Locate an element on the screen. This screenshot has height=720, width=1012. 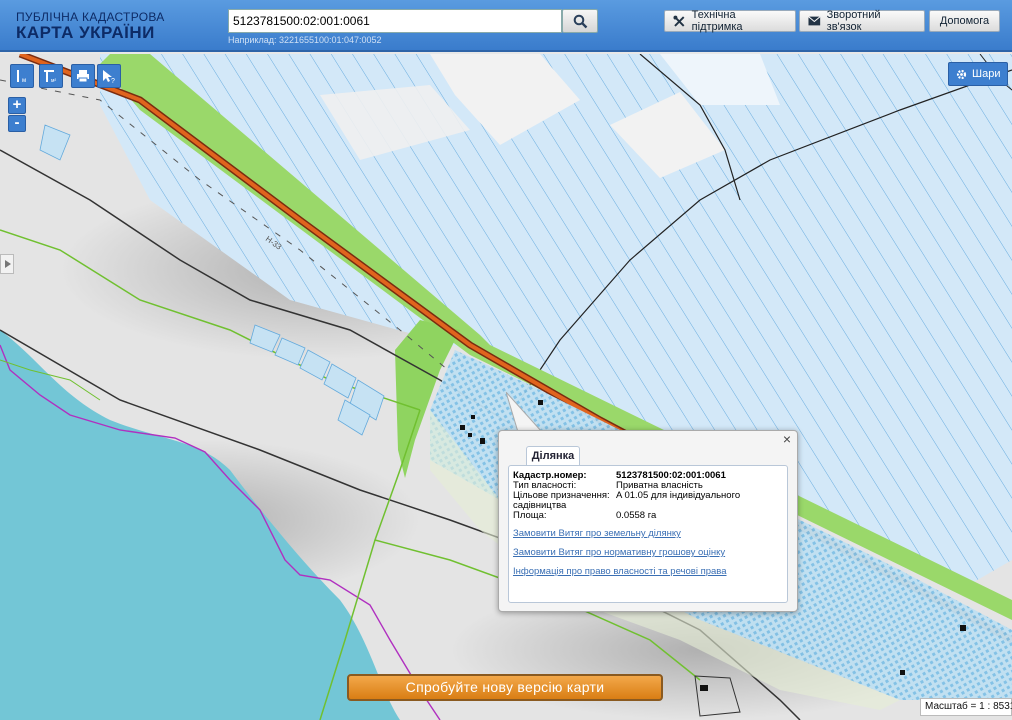
support-button: Технічна підтримка is located at coordinates (730, 21).